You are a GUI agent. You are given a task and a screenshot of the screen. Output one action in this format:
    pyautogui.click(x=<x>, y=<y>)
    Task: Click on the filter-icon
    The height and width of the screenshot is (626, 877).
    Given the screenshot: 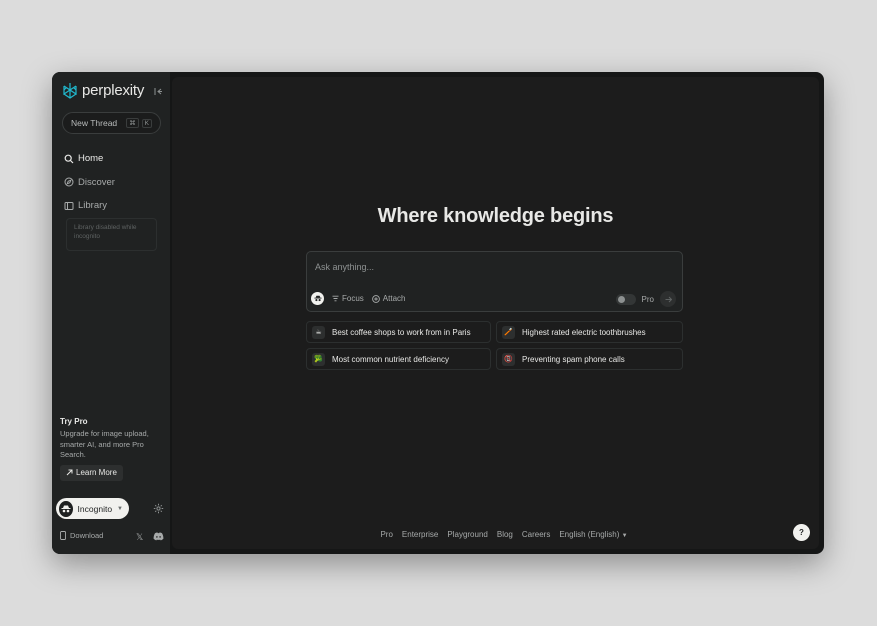 What is the action you would take?
    pyautogui.click(x=335, y=298)
    